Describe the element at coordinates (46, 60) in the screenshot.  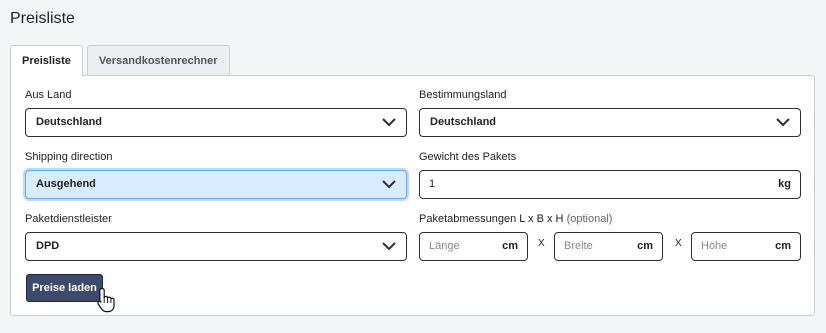
I see `tab-preisliste: Preisliste` at that location.